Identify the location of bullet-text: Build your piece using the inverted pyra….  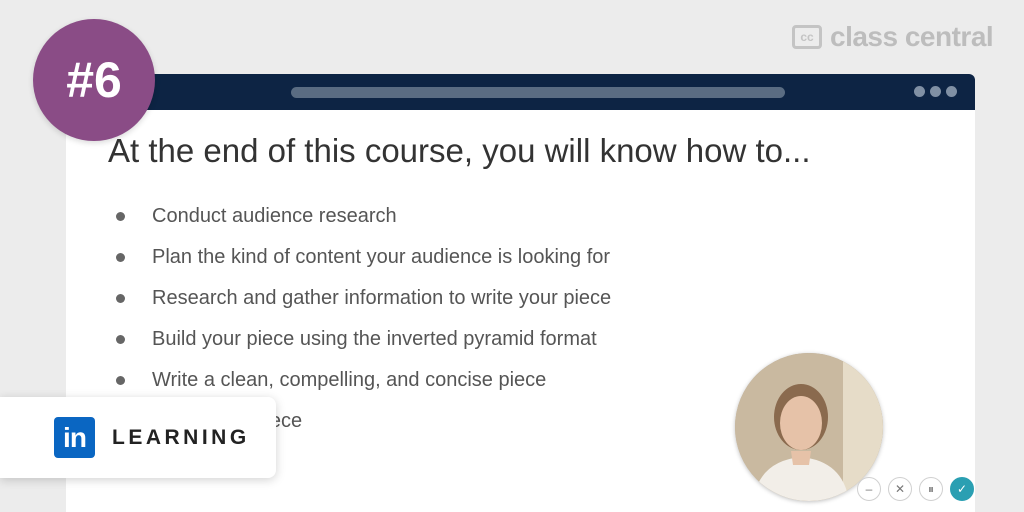
(374, 339).